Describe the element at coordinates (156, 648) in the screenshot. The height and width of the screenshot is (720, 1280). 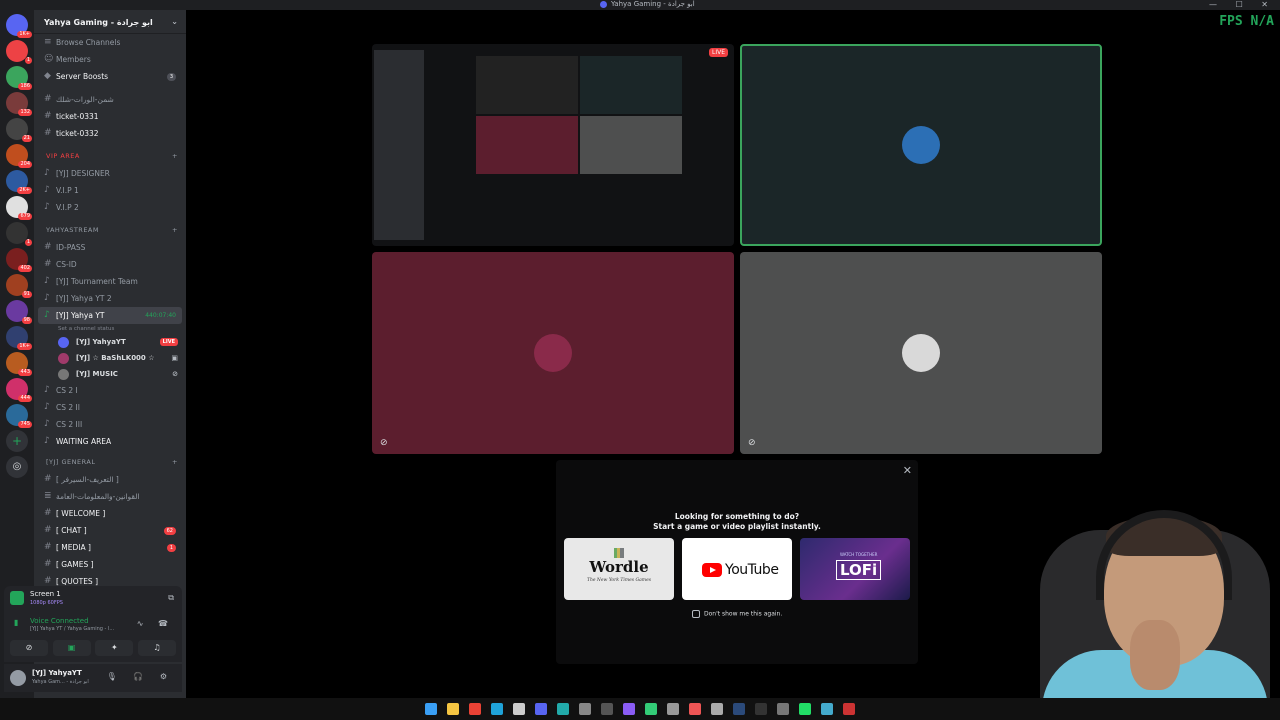
I see `soundboard-button: ♫` at that location.